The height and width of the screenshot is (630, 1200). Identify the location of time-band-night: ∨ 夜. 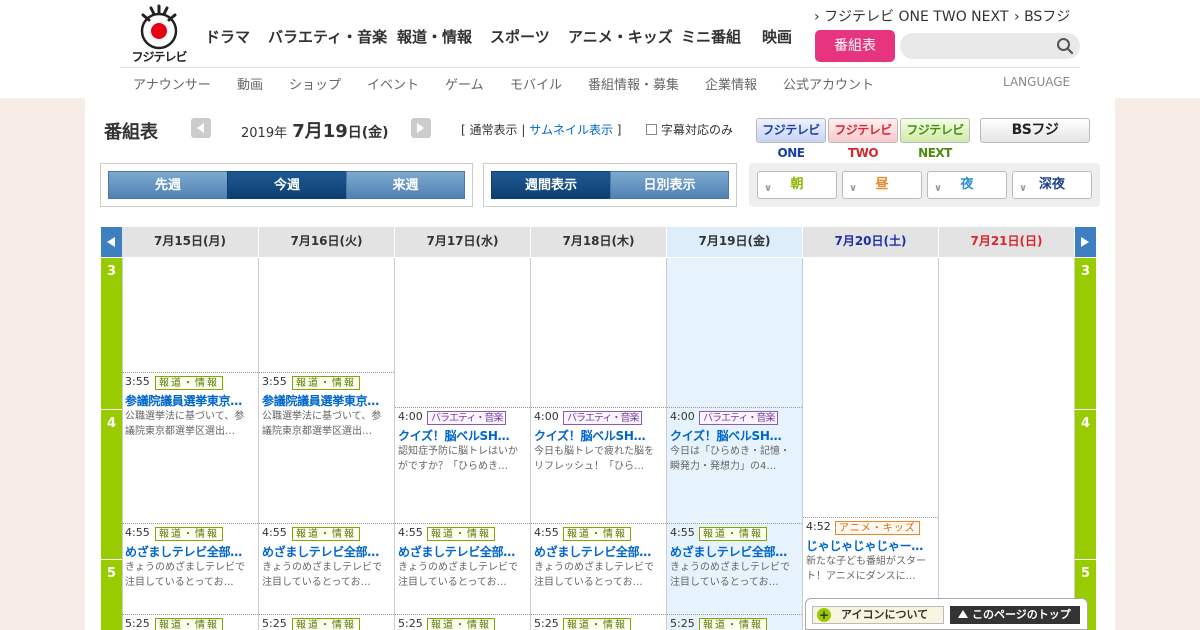
(967, 185).